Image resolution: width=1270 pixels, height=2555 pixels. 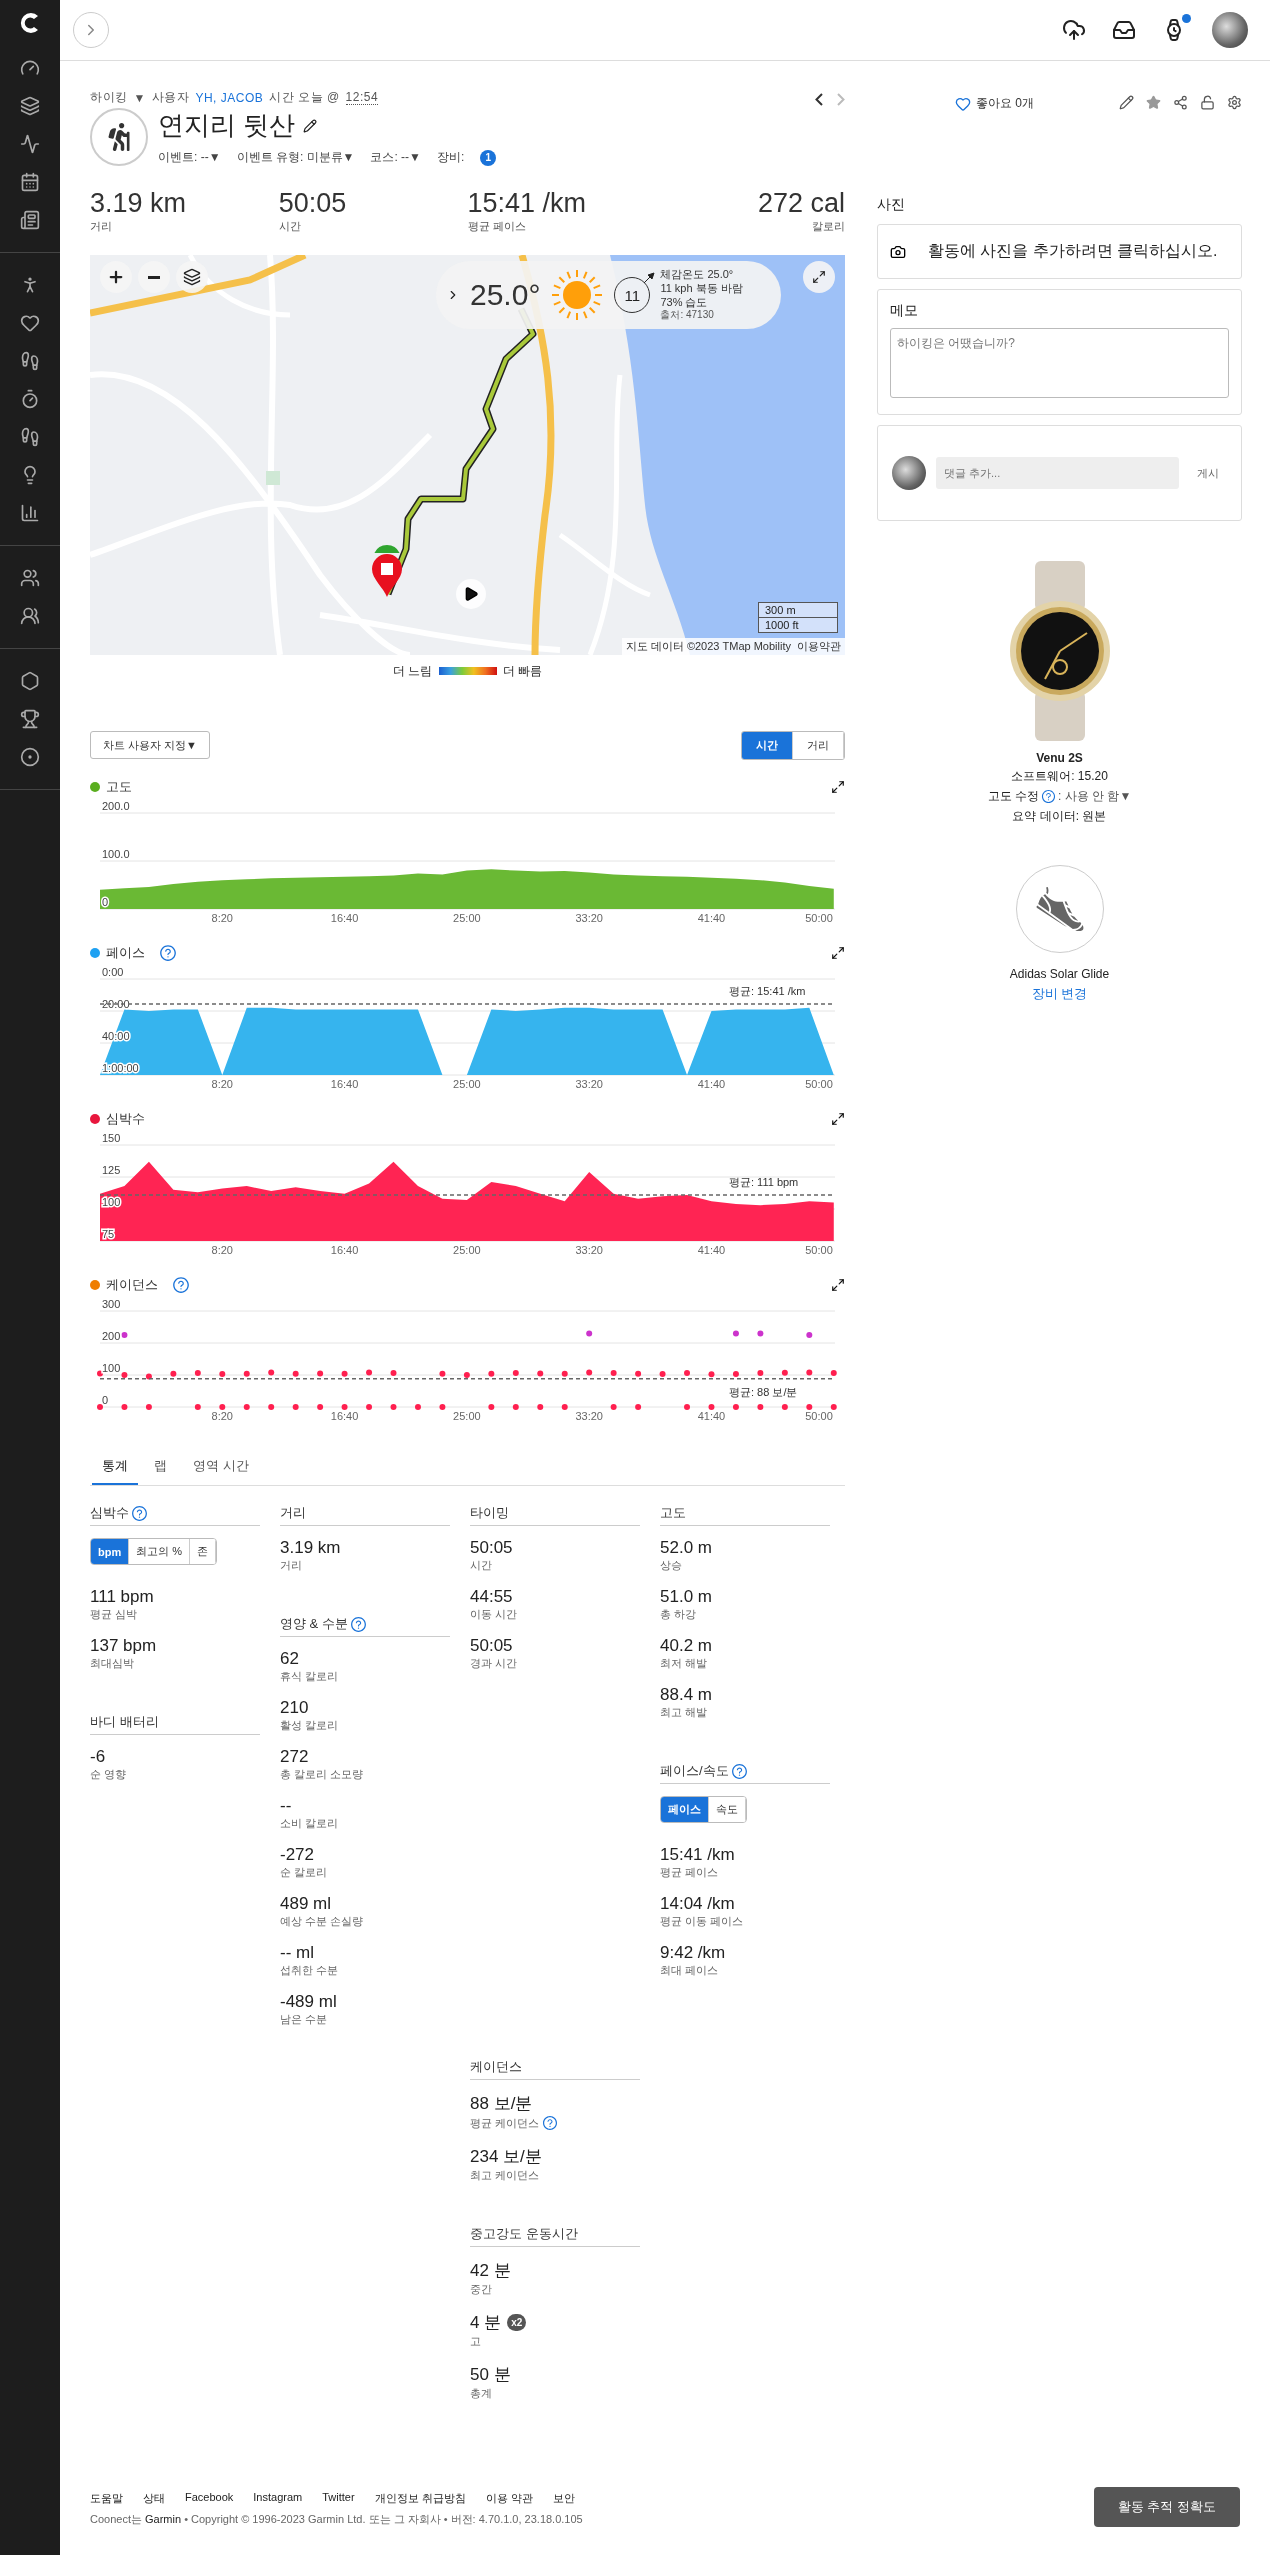 What do you see at coordinates (563, 2498) in the screenshot?
I see `footer-link: 보안` at bounding box center [563, 2498].